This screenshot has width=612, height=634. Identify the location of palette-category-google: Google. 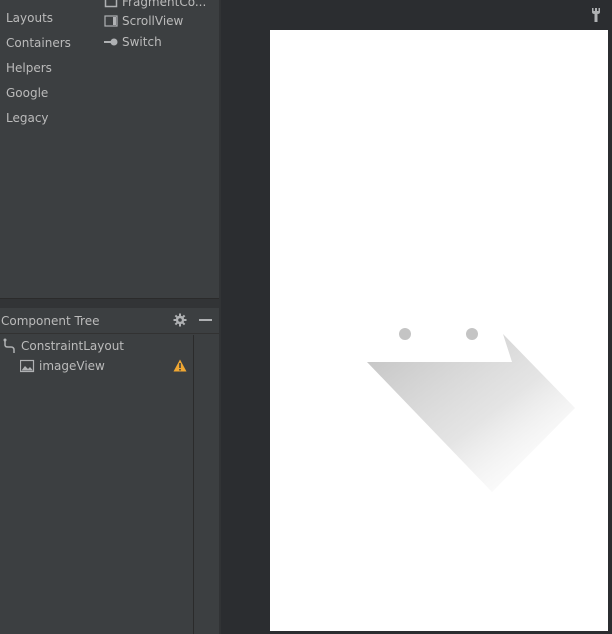
(27, 93).